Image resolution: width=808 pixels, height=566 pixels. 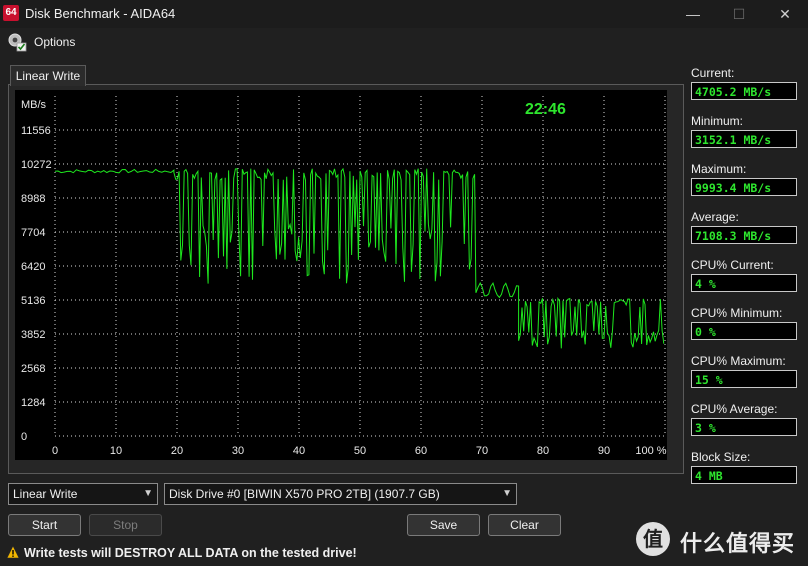 What do you see at coordinates (33, 233) in the screenshot?
I see `y-tick-label: 7704` at bounding box center [33, 233].